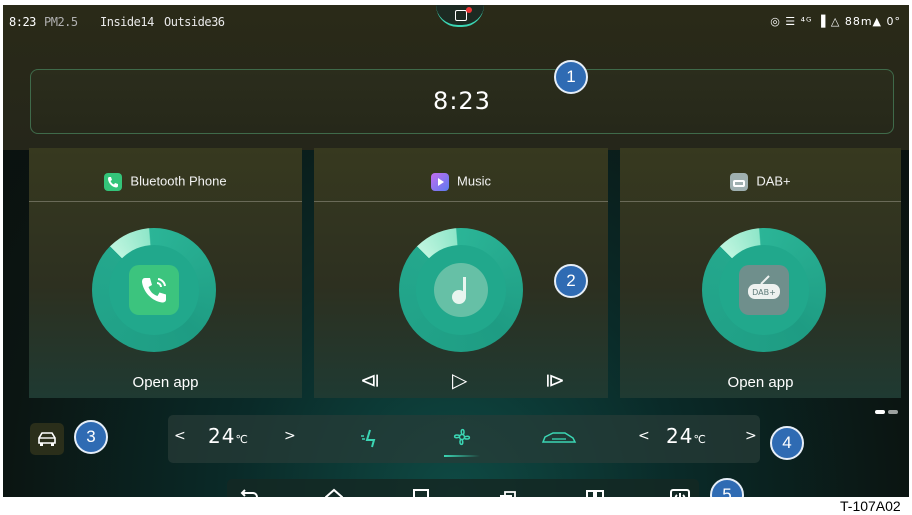 Image resolution: width=912 pixels, height=515 pixels. I want to click on multiwindow-icon, so click(508, 494).